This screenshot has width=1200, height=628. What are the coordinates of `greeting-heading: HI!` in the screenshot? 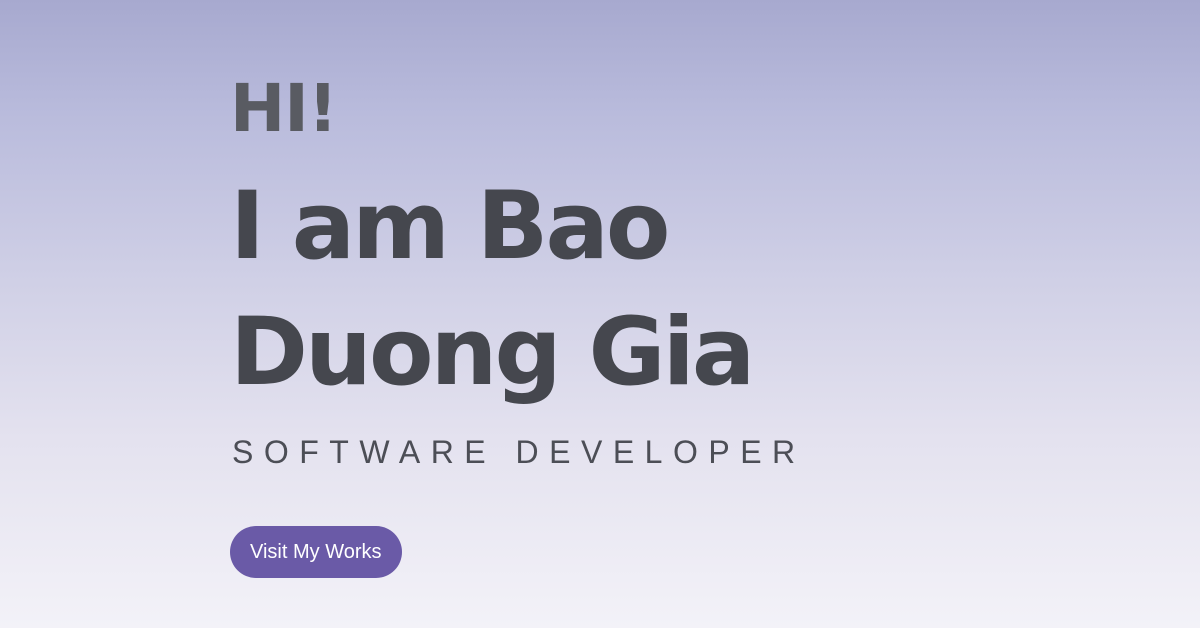 It's located at (284, 108).